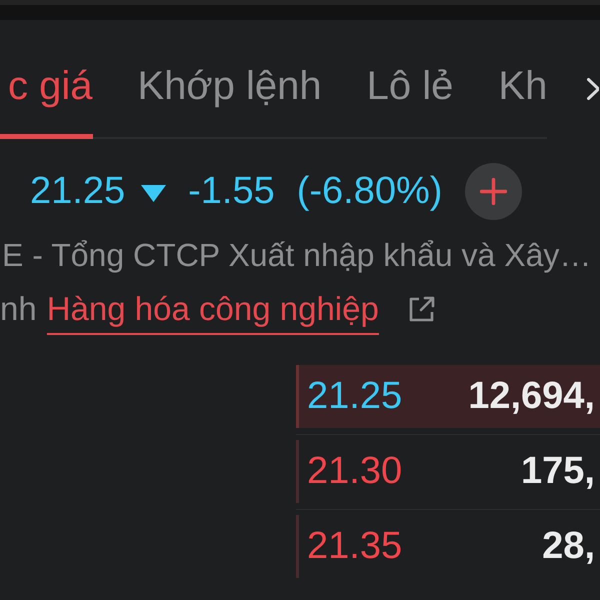 This screenshot has height=600, width=600. Describe the element at coordinates (354, 471) in the screenshot. I see `order-price: 21.30` at that location.